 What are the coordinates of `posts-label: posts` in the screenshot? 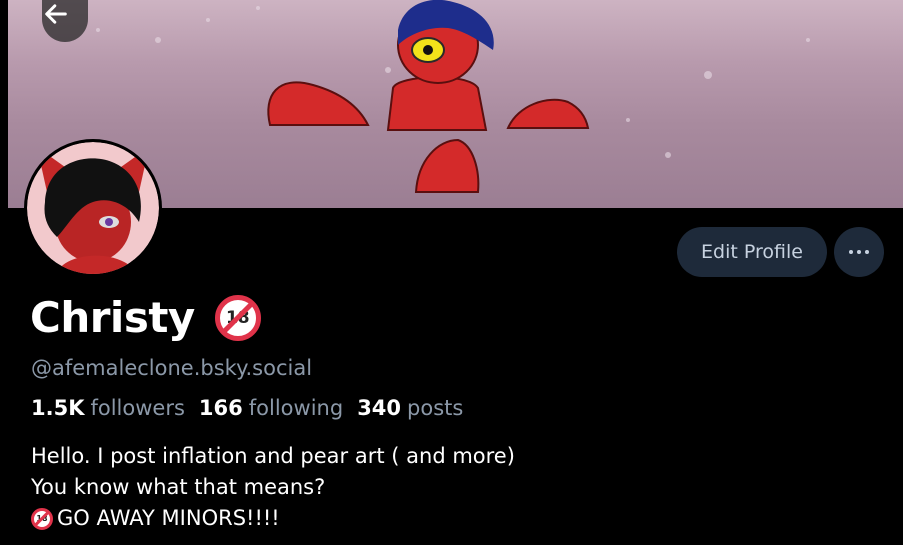 It's located at (435, 408).